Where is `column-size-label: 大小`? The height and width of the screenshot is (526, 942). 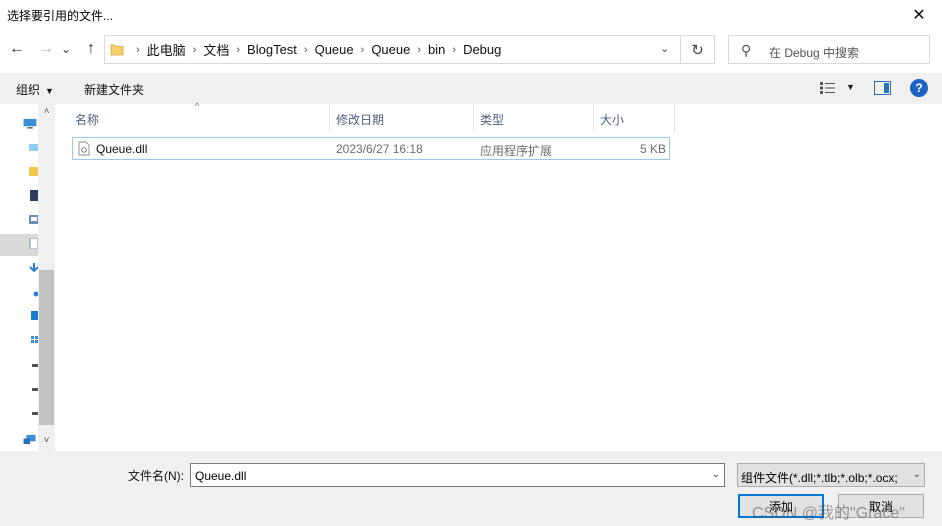 column-size-label: 大小 is located at coordinates (612, 120).